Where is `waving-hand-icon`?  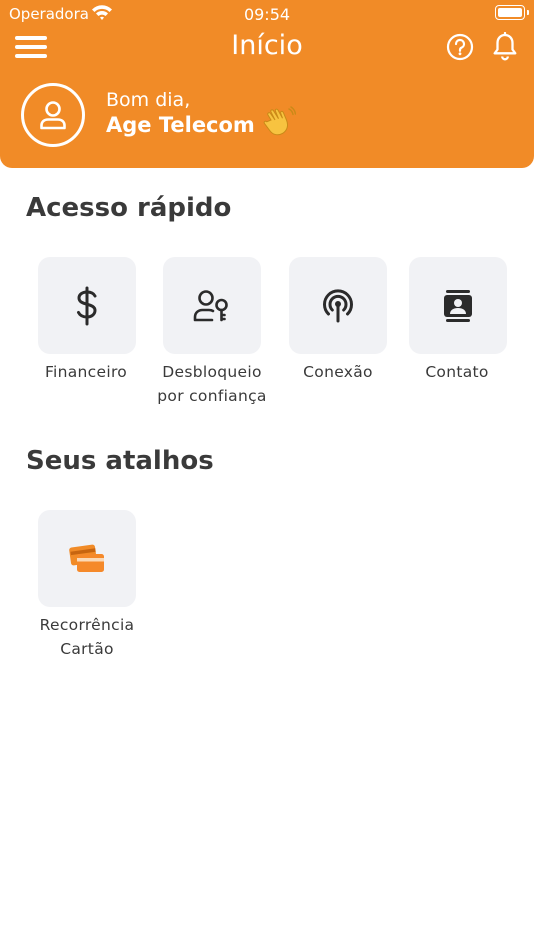 waving-hand-icon is located at coordinates (279, 121).